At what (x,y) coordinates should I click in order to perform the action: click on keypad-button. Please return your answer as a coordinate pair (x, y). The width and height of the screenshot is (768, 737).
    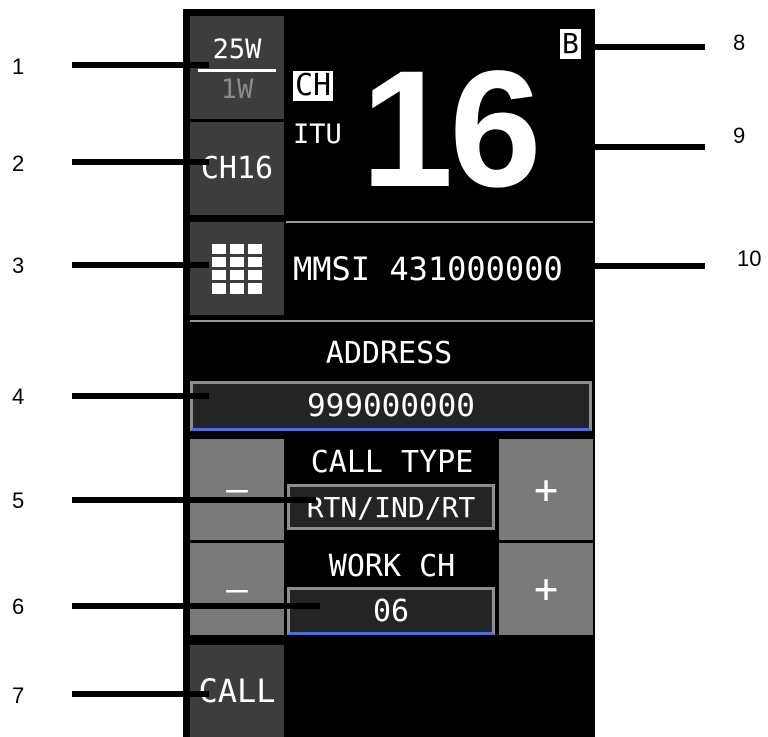
    Looking at the image, I should click on (237, 268).